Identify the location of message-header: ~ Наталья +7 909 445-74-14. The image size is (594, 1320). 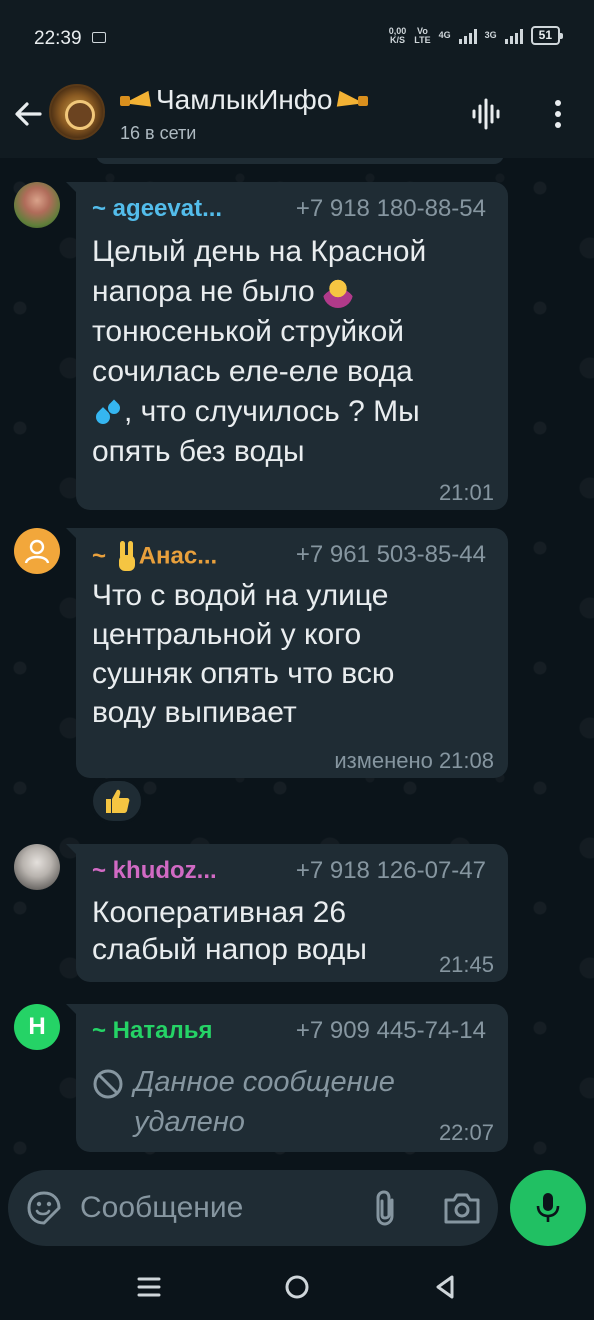
(289, 1031).